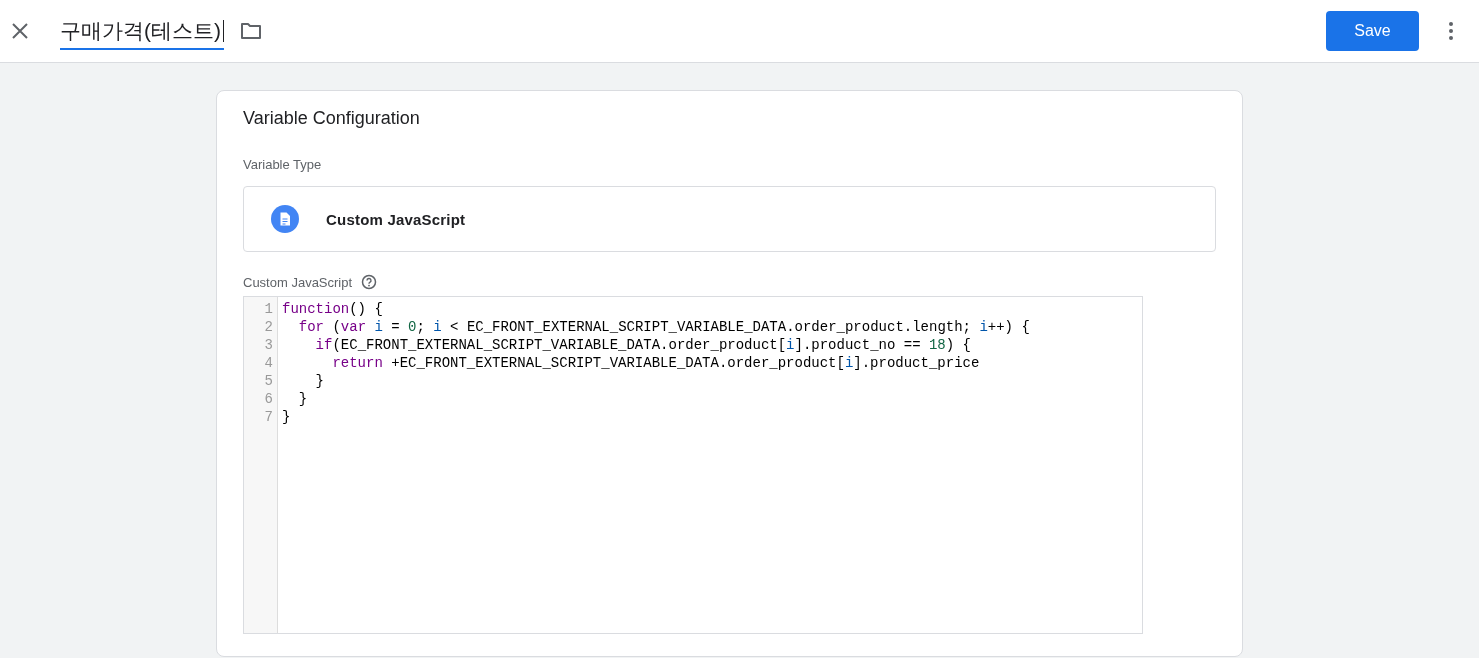 The width and height of the screenshot is (1479, 658). Describe the element at coordinates (268, 309) in the screenshot. I see `line-number: 1` at that location.